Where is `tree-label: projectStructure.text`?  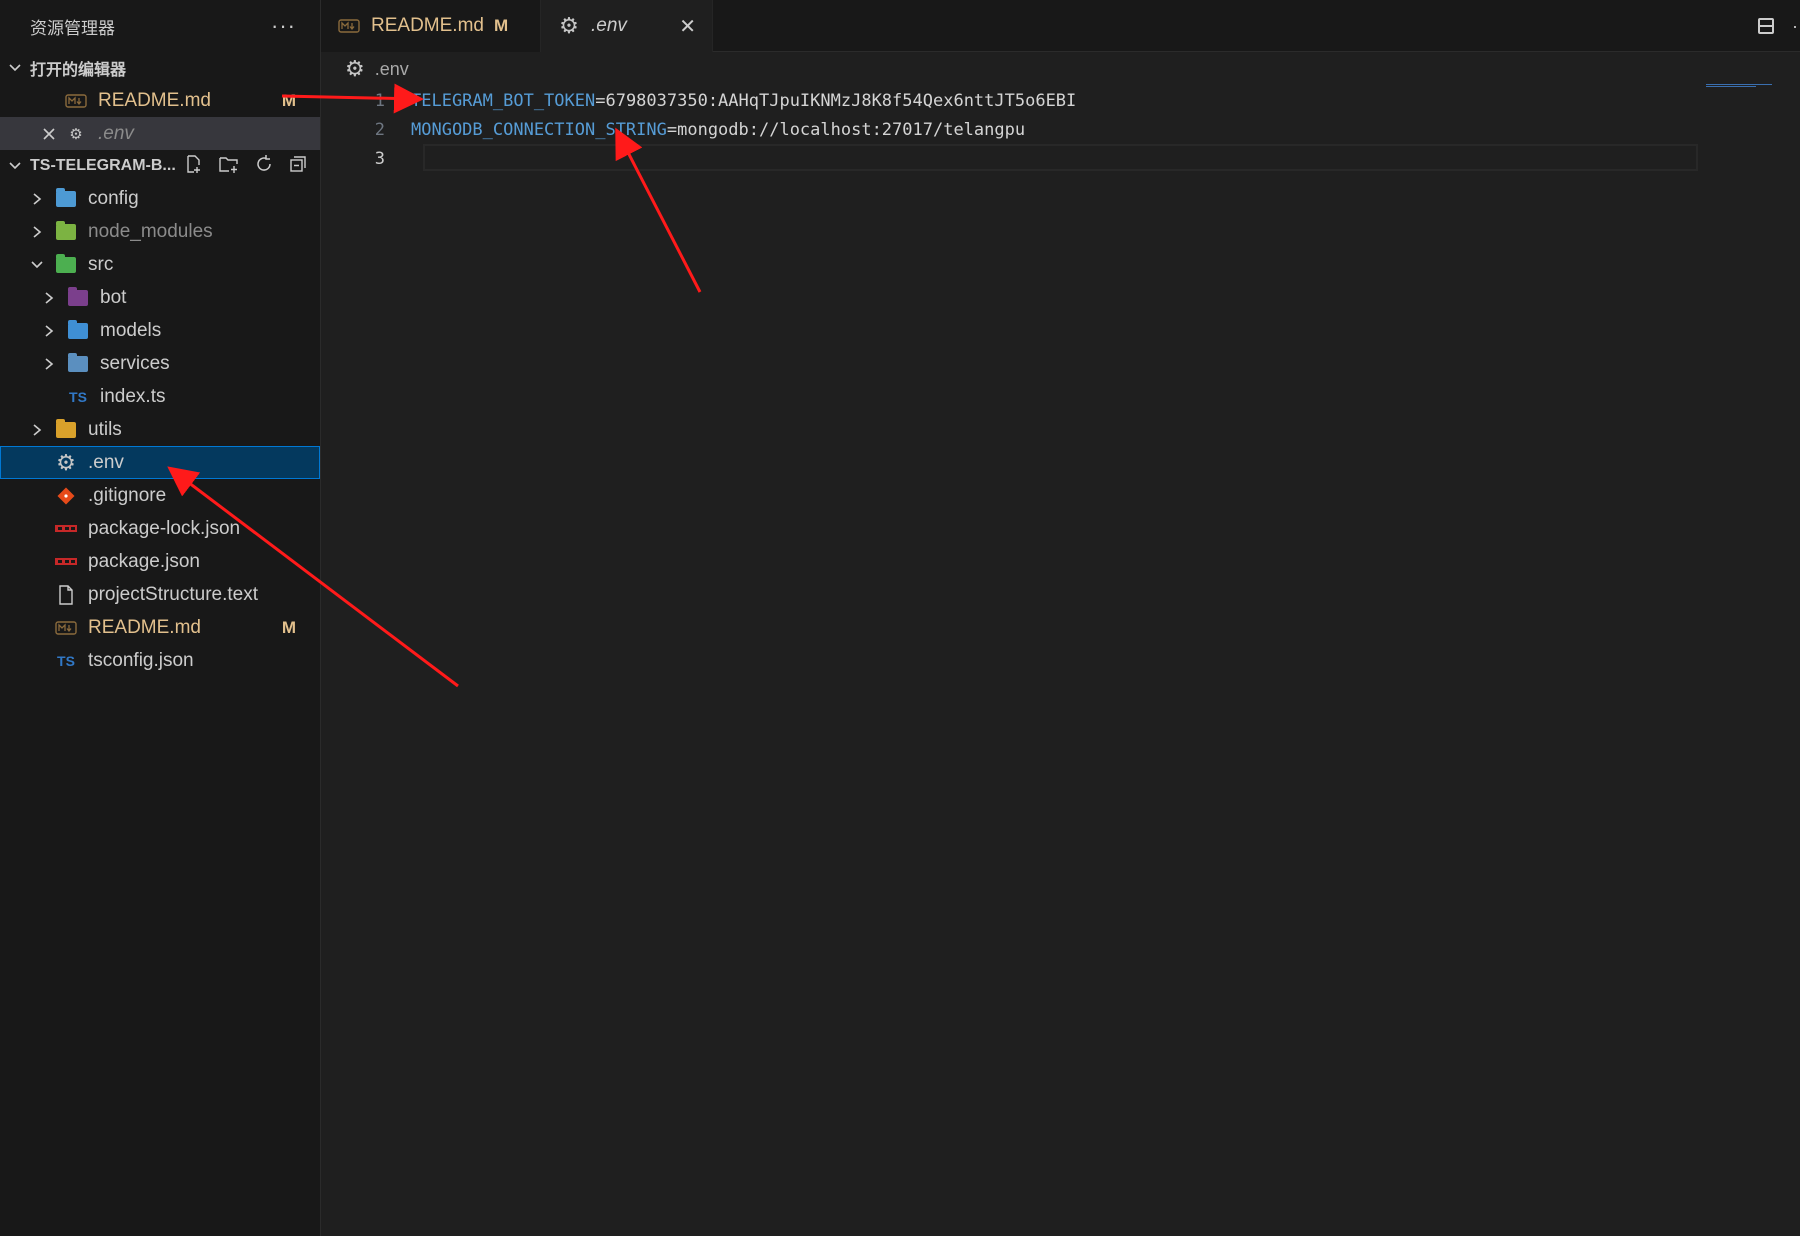
tree-label: projectStructure.text is located at coordinates (173, 594).